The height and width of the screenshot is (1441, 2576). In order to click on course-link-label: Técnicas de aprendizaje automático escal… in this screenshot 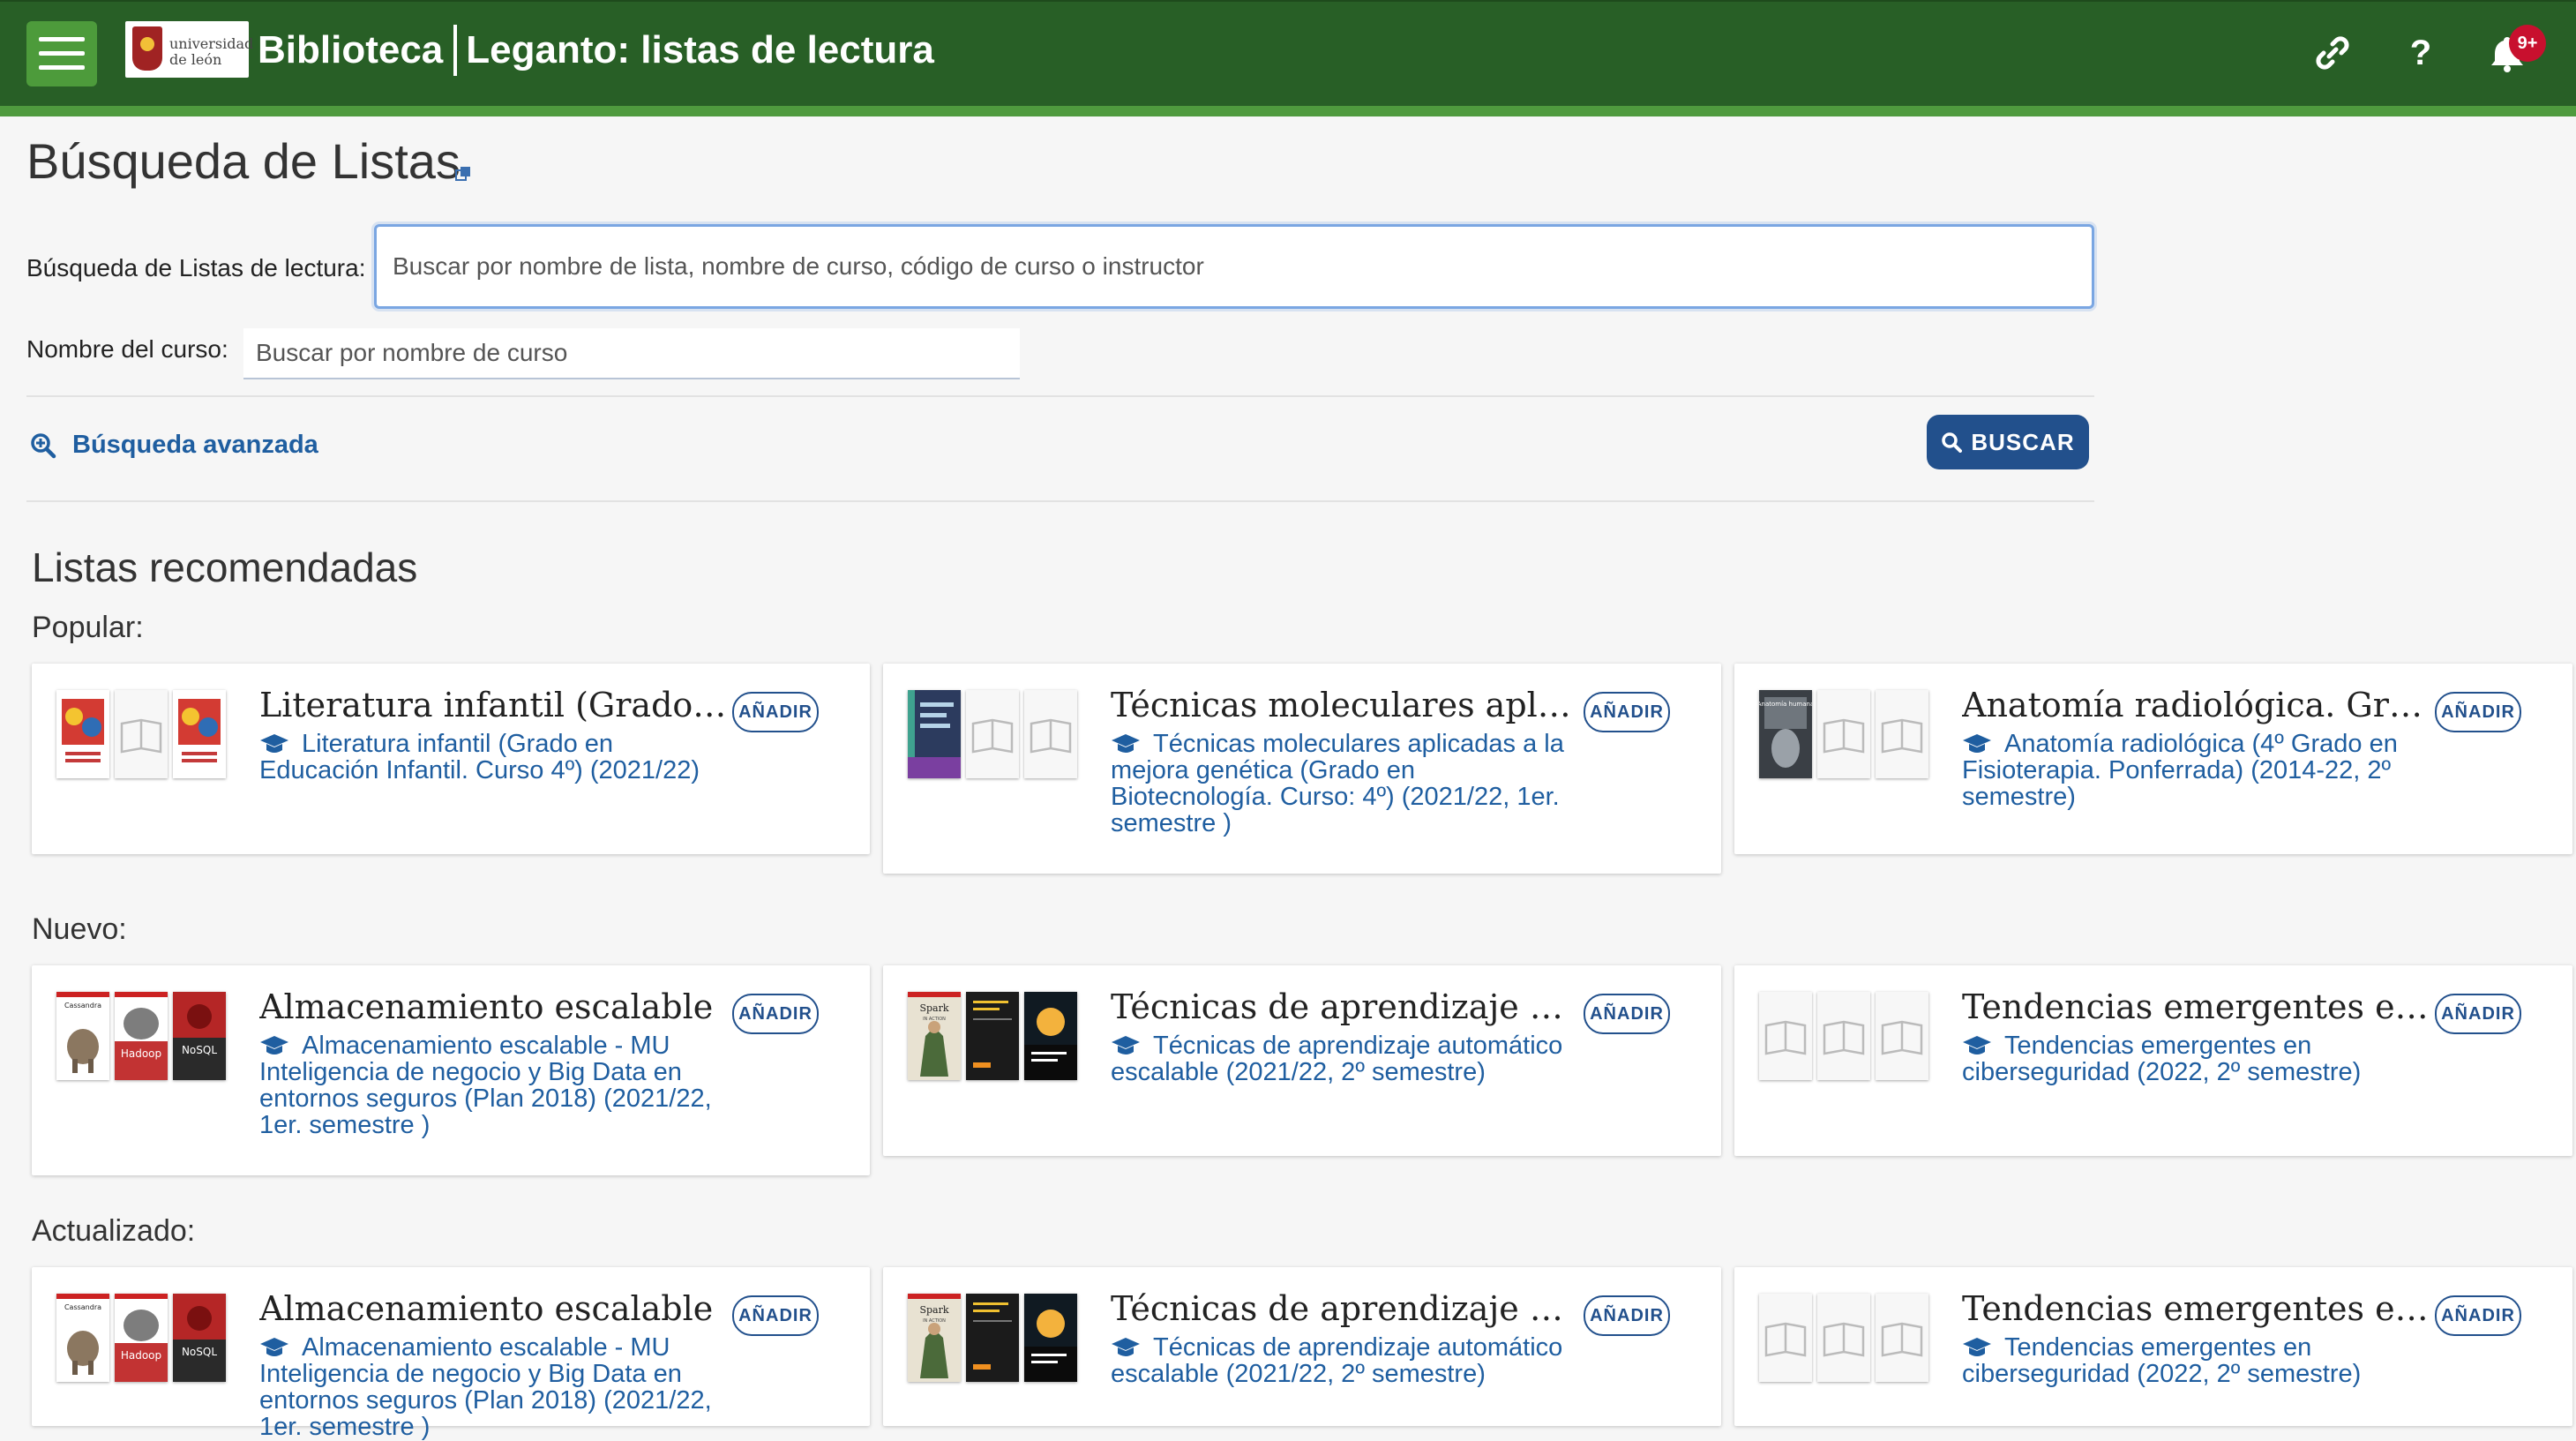, I will do `click(1337, 1360)`.